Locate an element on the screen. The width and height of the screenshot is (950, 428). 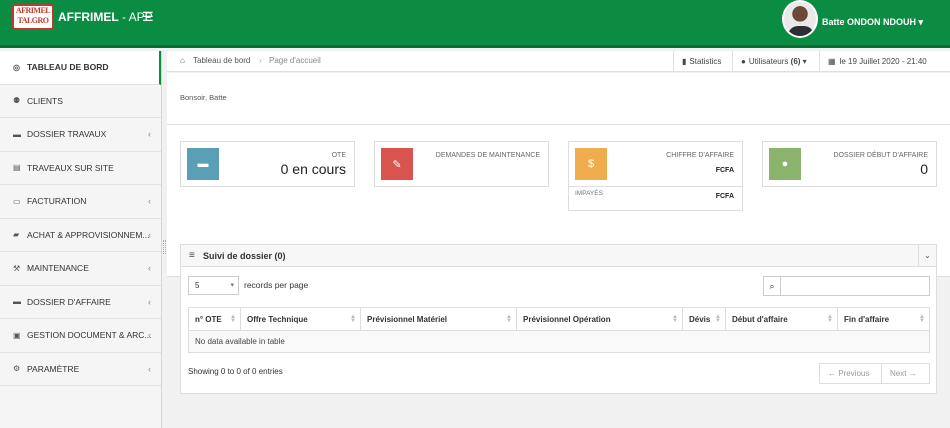
column-header-offre: Offre Technique ▲ ▼ is located at coordinates (300, 319).